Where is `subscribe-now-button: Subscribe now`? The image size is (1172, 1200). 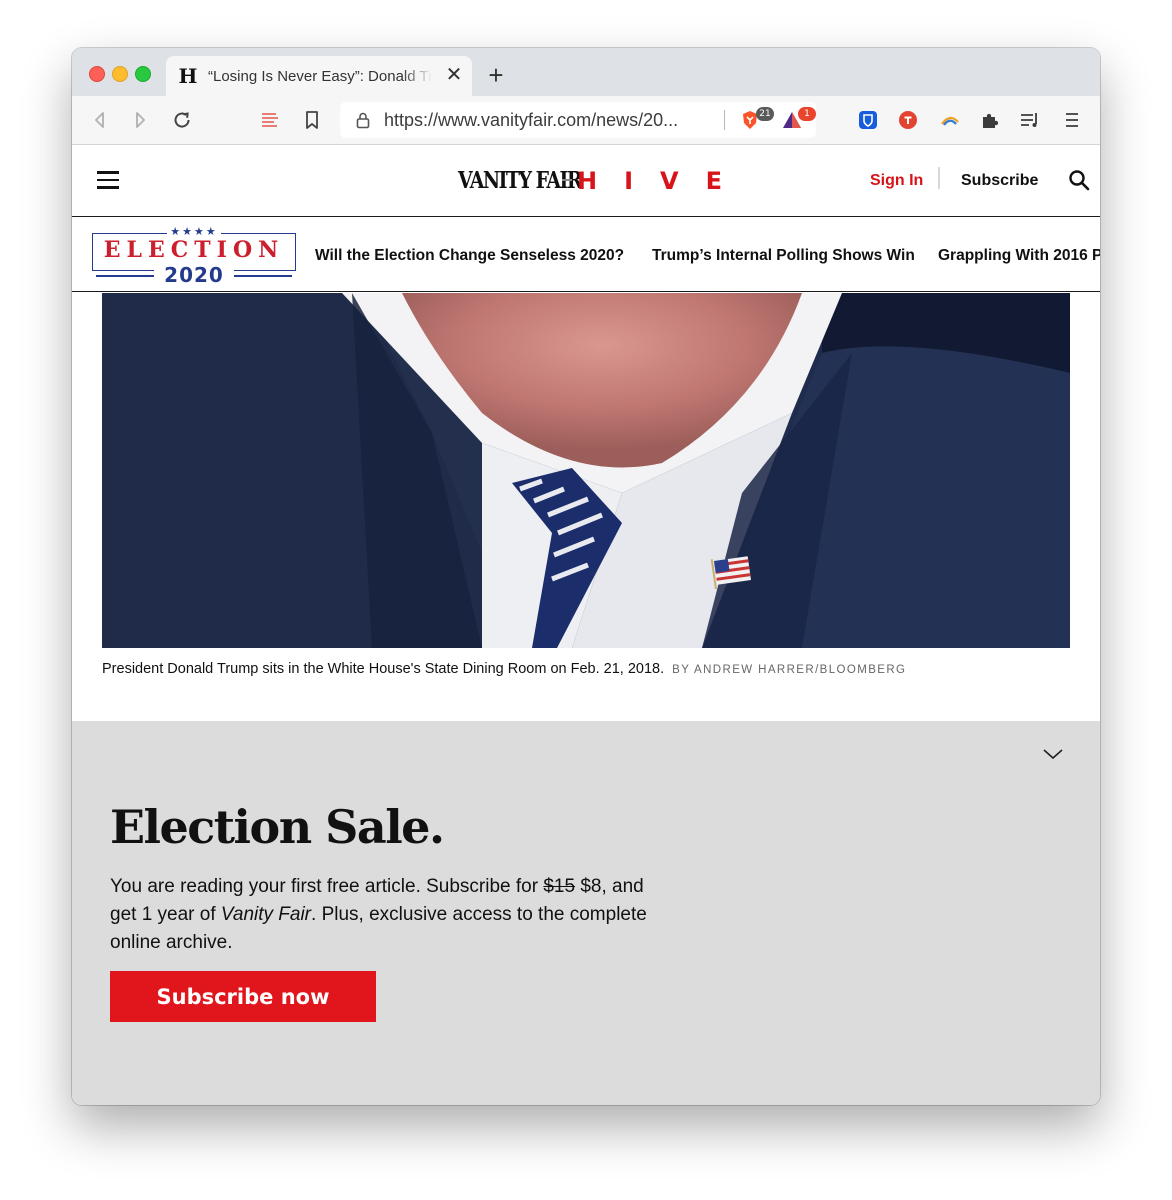
subscribe-now-button: Subscribe now is located at coordinates (243, 996).